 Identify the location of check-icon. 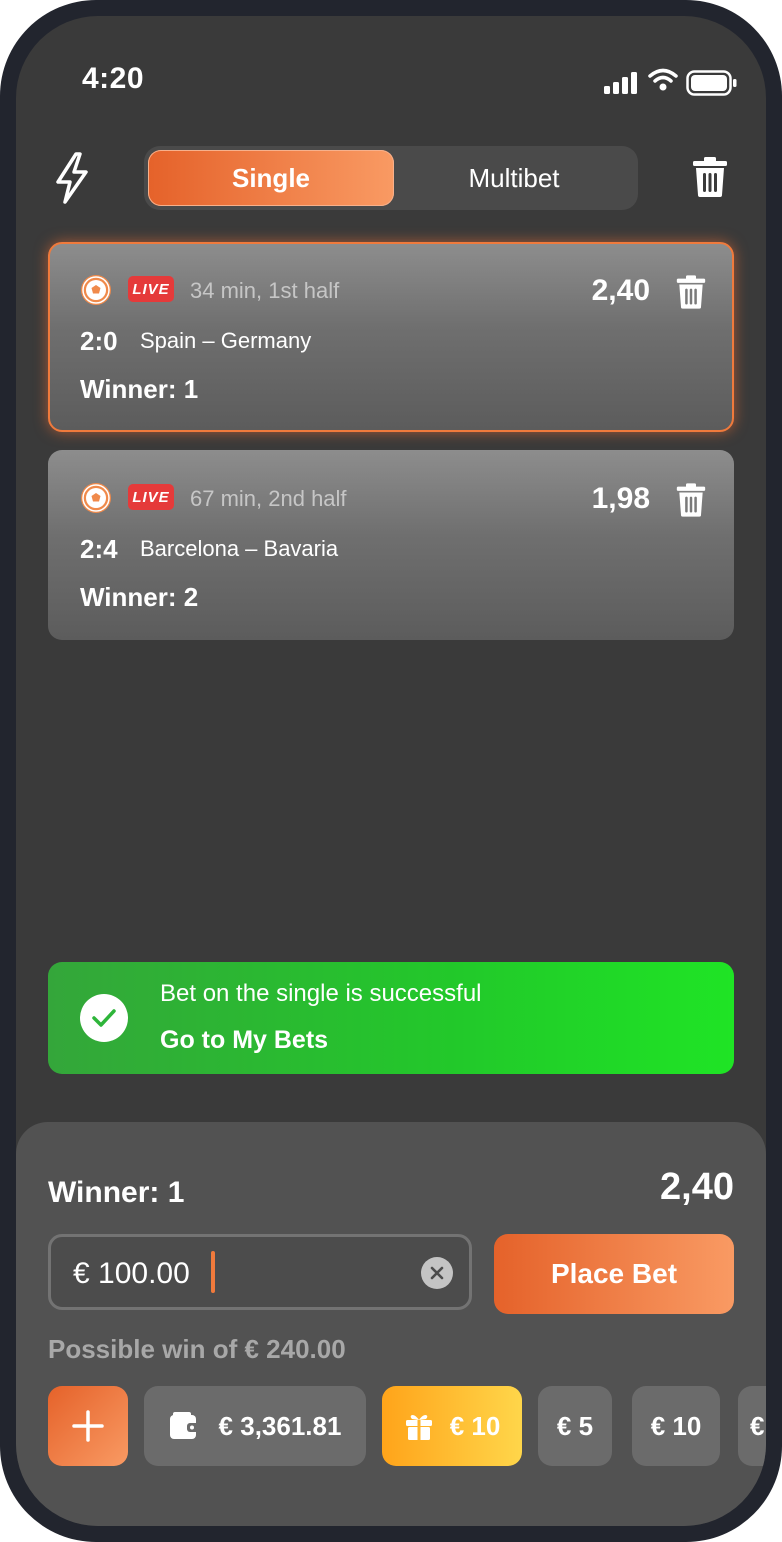
(104, 1018).